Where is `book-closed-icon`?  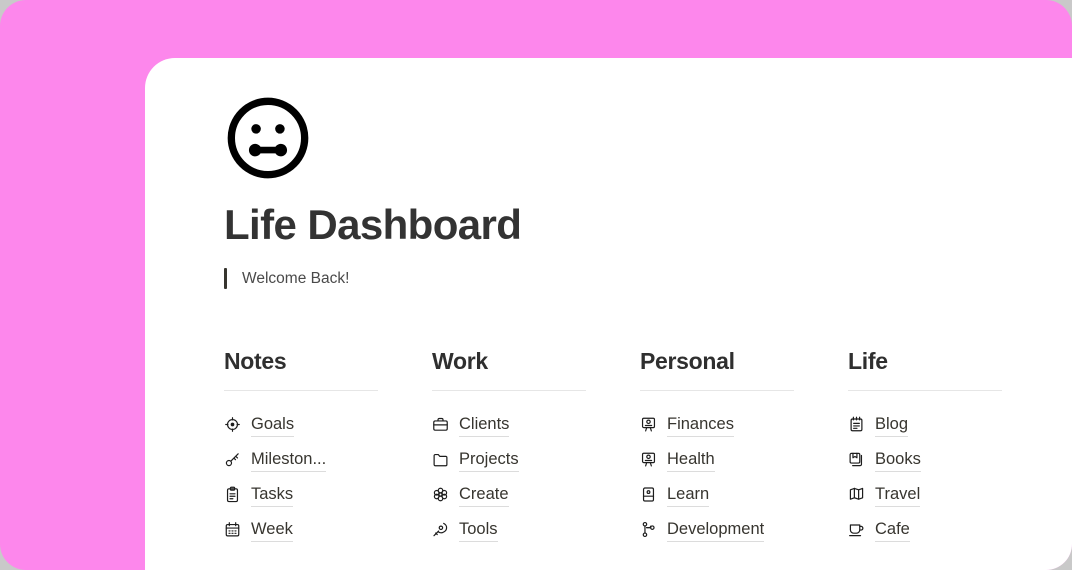 book-closed-icon is located at coordinates (648, 494).